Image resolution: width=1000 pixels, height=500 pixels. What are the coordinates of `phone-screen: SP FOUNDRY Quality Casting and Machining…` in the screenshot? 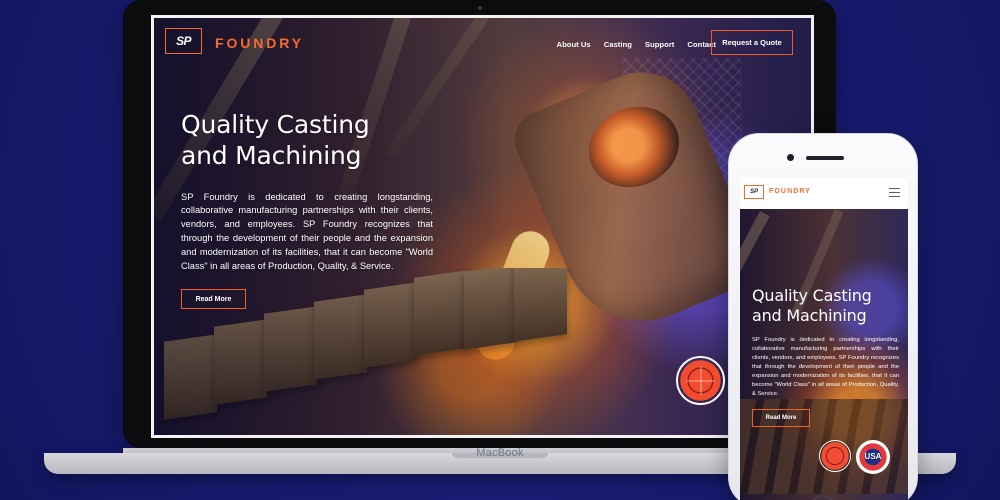 It's located at (824, 339).